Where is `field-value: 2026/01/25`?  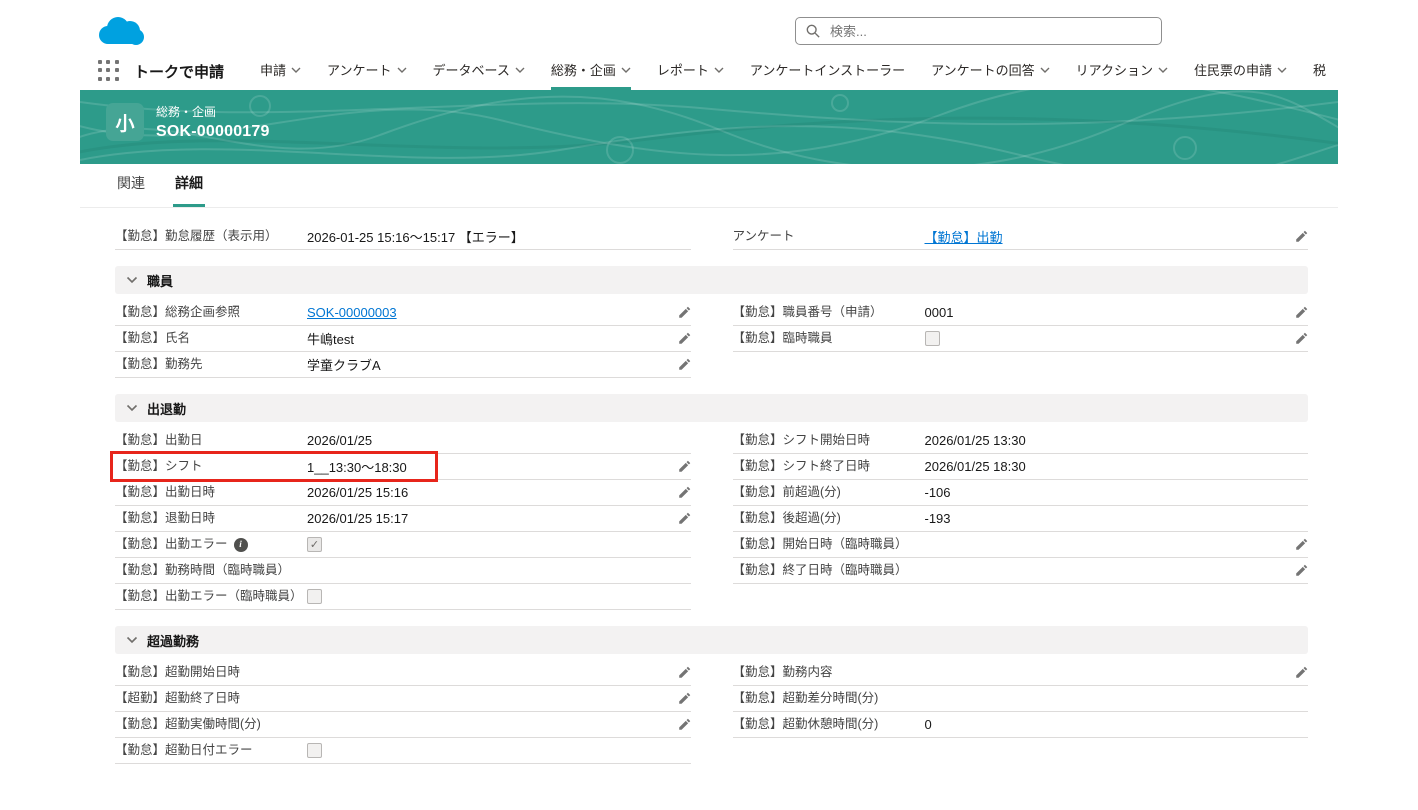 field-value: 2026/01/25 is located at coordinates (340, 440).